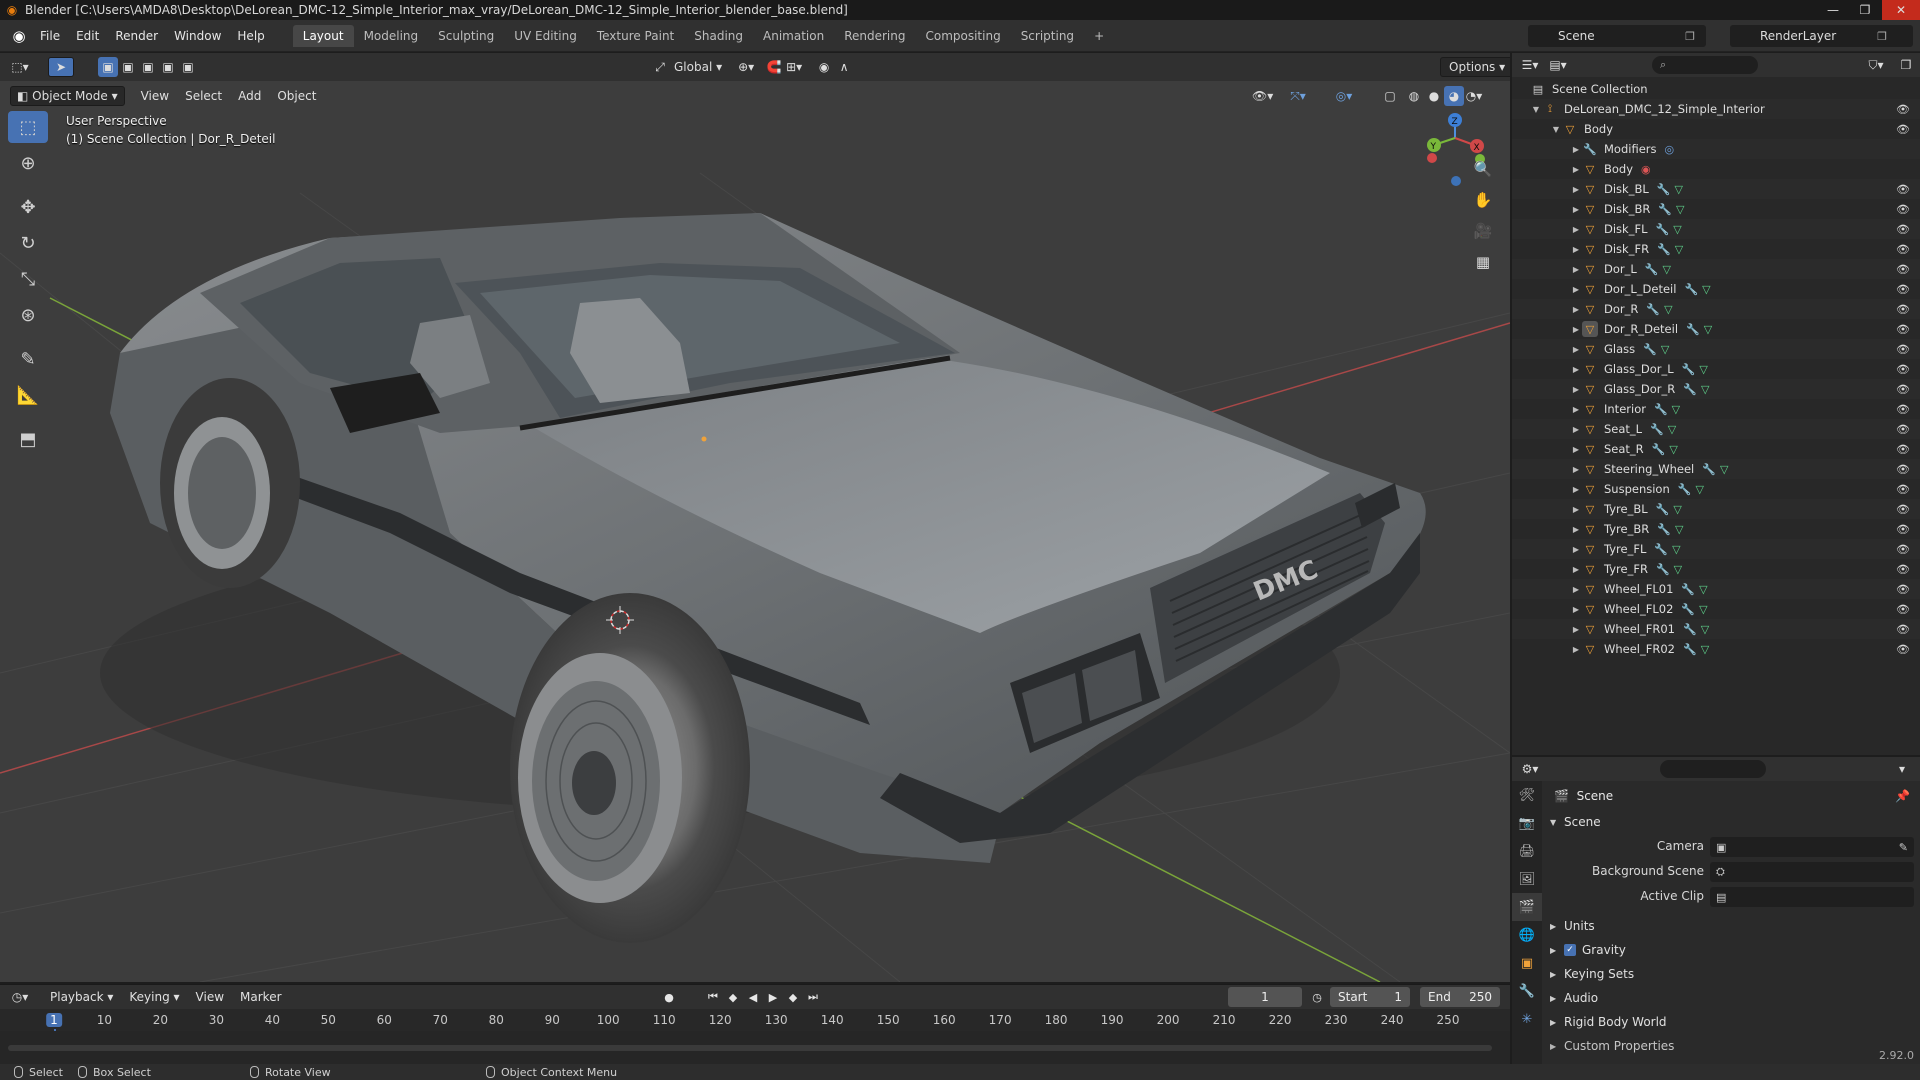 This screenshot has width=1920, height=1080. Describe the element at coordinates (1527, 823) in the screenshot. I see `render-tab-icon: 📷` at that location.